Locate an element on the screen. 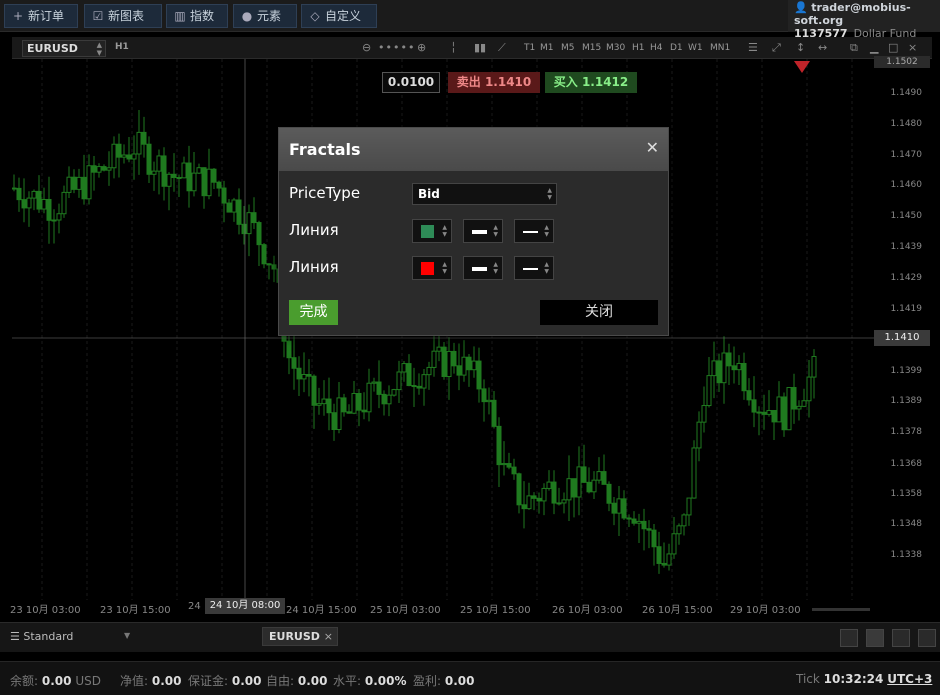  time-tick: 24 is located at coordinates (194, 606).